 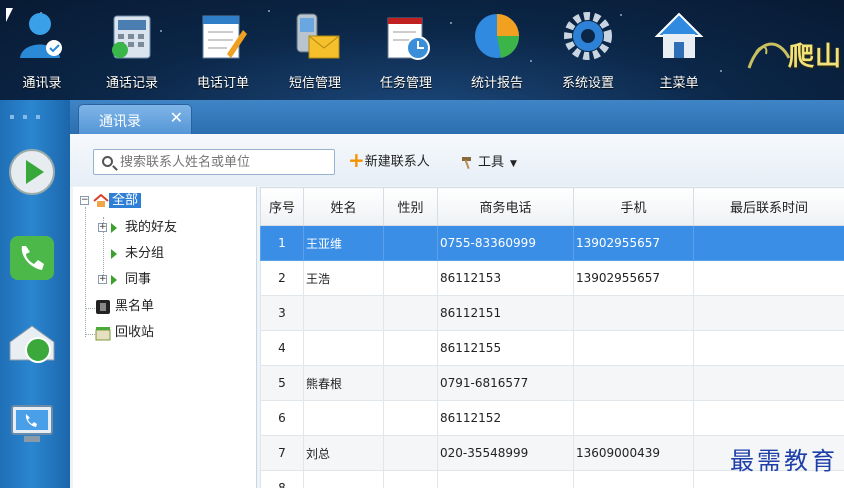 I want to click on tree-node-recycle-label: 回收站, so click(x=135, y=332).